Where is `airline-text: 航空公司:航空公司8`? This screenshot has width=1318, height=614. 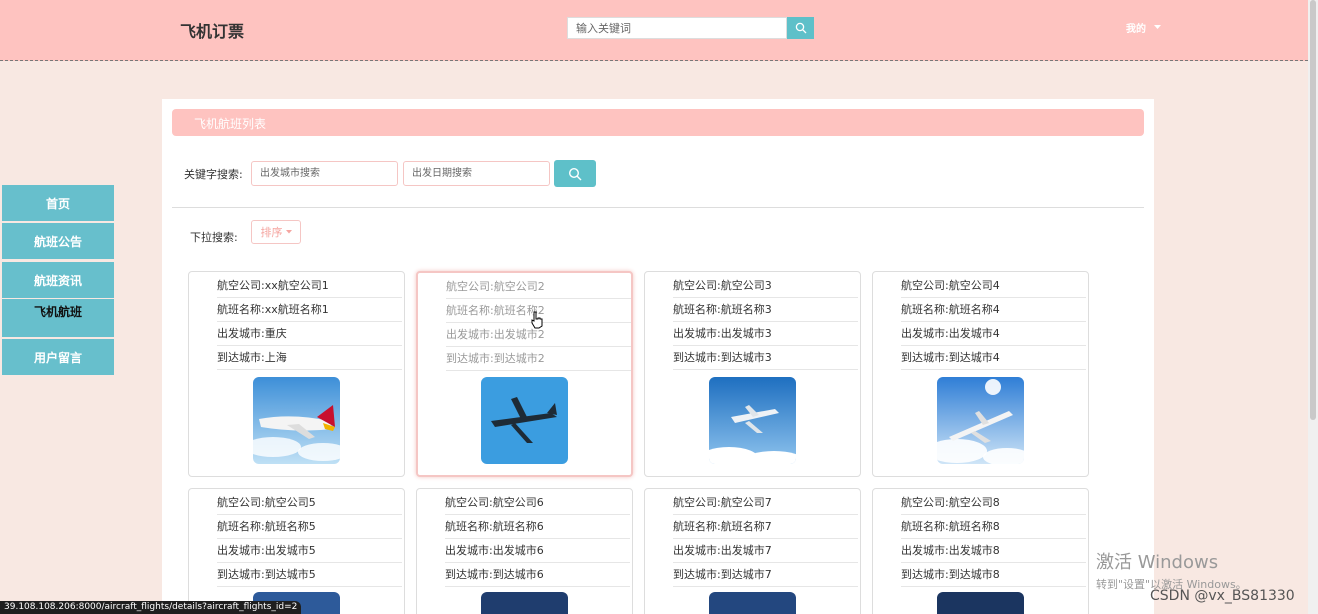
airline-text: 航空公司:航空公司8 is located at coordinates (993, 503).